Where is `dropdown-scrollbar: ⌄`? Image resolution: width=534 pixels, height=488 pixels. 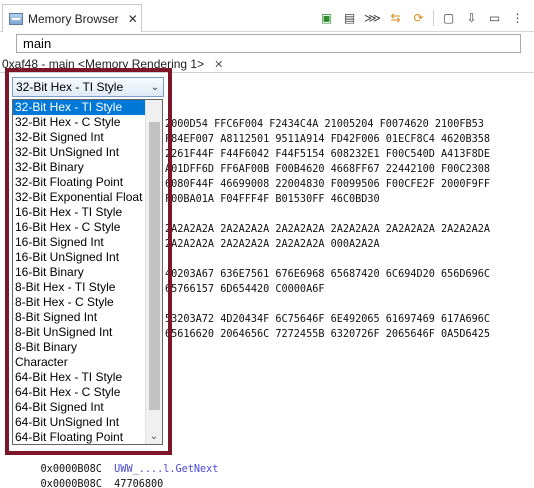
dropdown-scrollbar: ⌄ is located at coordinates (153, 272).